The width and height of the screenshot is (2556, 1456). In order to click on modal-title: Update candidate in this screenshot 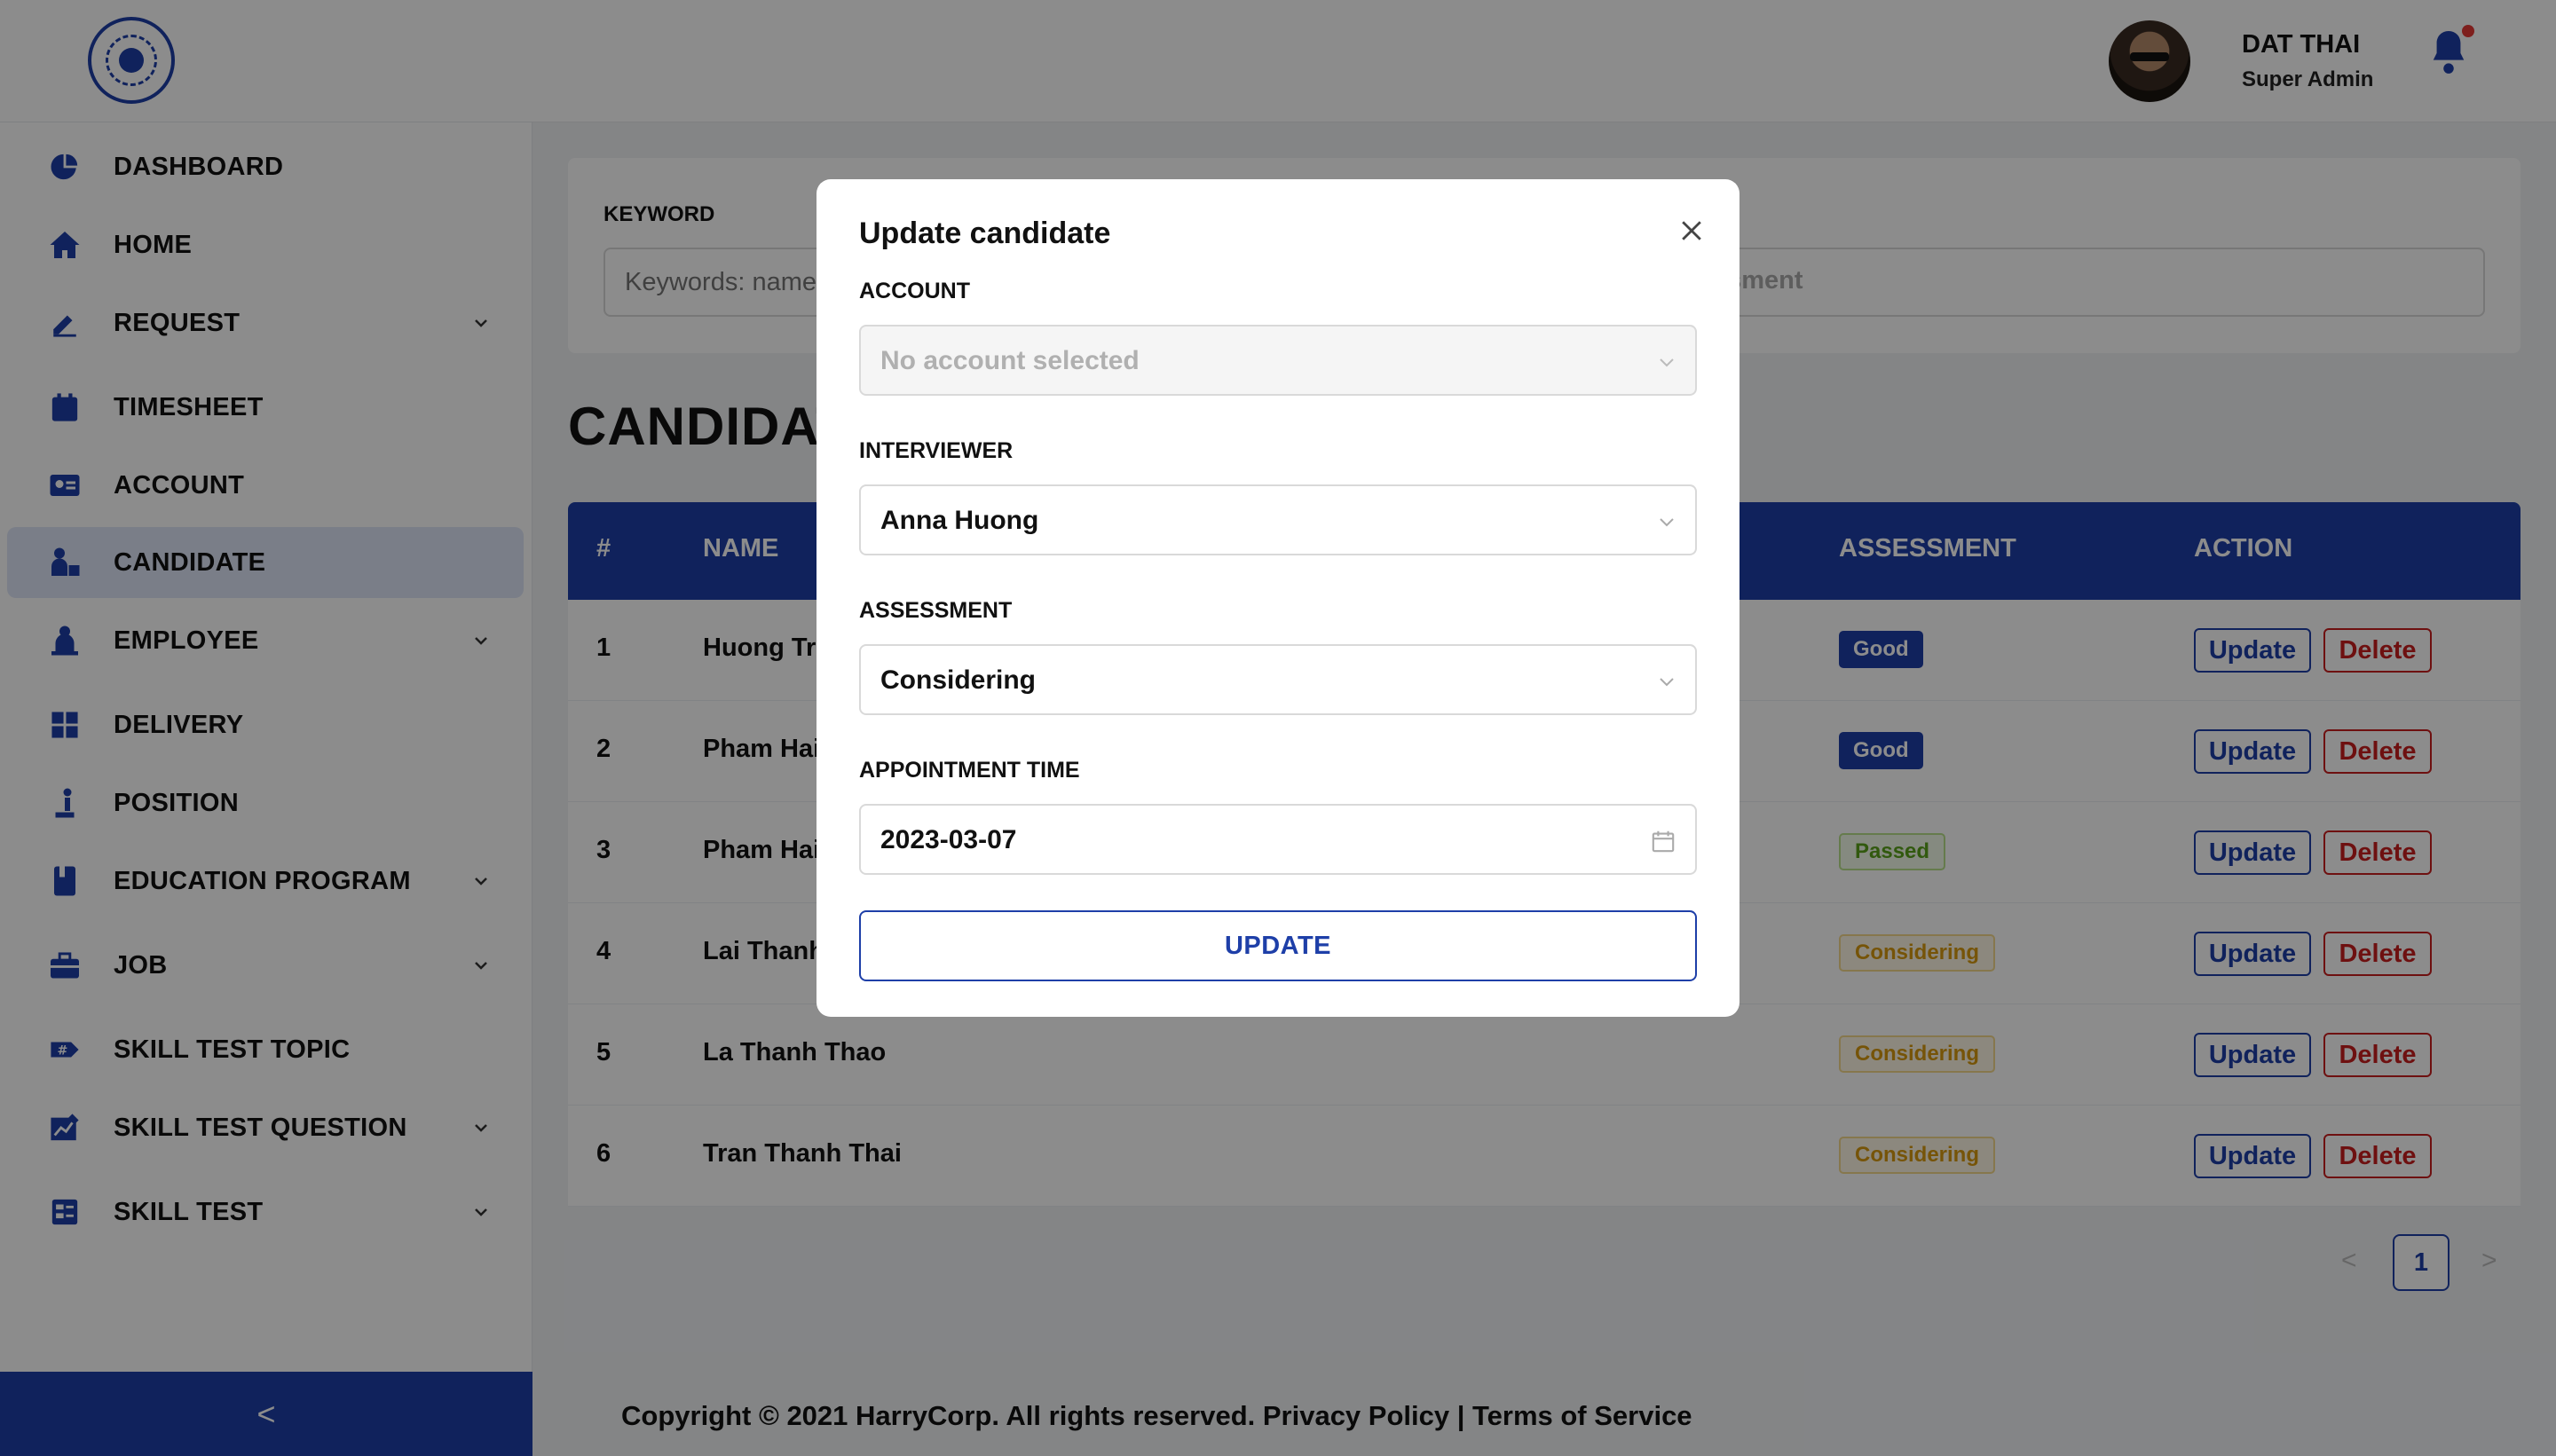, I will do `click(985, 233)`.